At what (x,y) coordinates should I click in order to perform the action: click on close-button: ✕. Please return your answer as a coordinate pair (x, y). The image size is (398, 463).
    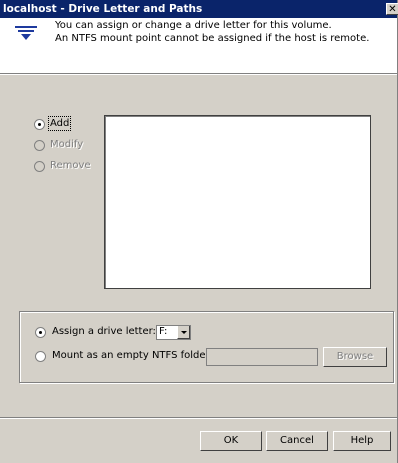
    Looking at the image, I should click on (392, 9).